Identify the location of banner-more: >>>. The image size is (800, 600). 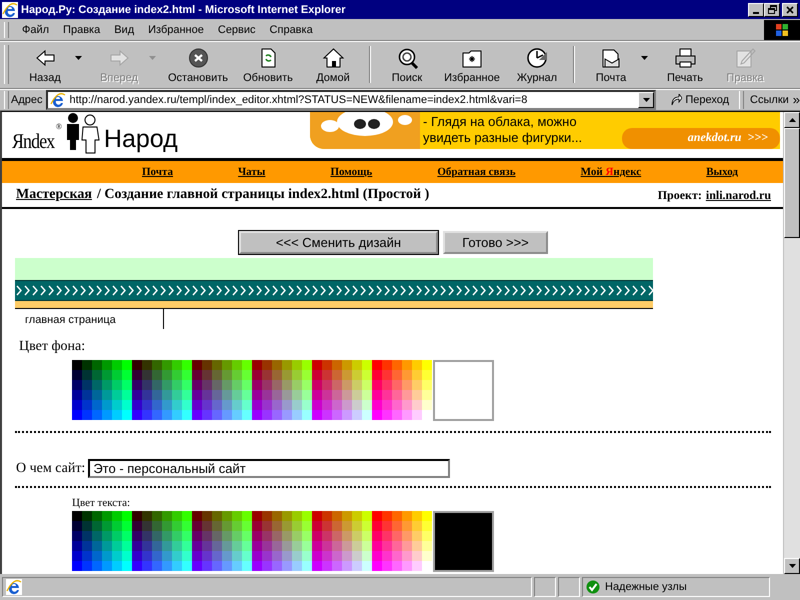
(757, 137).